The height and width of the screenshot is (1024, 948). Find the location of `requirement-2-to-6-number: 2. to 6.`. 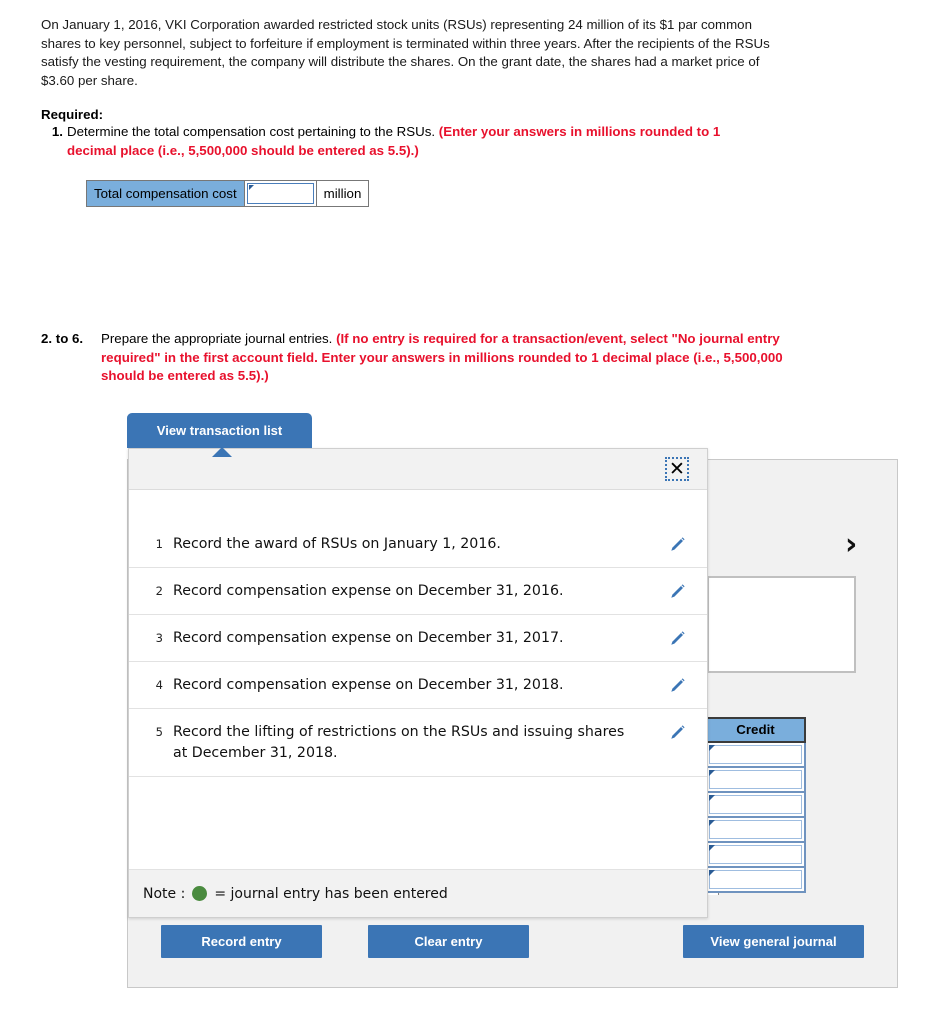

requirement-2-to-6-number: 2. to 6. is located at coordinates (62, 338).